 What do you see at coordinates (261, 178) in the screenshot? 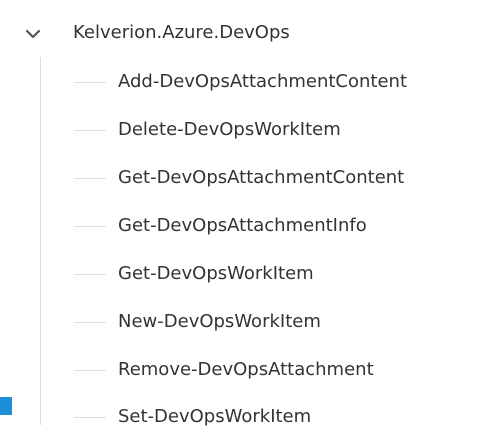
I see `tree-item-label: Get-DevOpsAttachmentContent` at bounding box center [261, 178].